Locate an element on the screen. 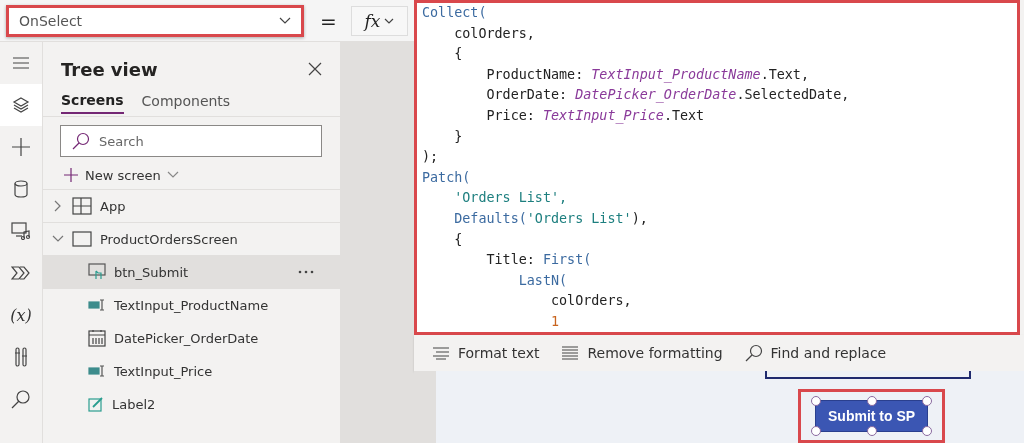  rail-tab is located at coordinates (21, 105).